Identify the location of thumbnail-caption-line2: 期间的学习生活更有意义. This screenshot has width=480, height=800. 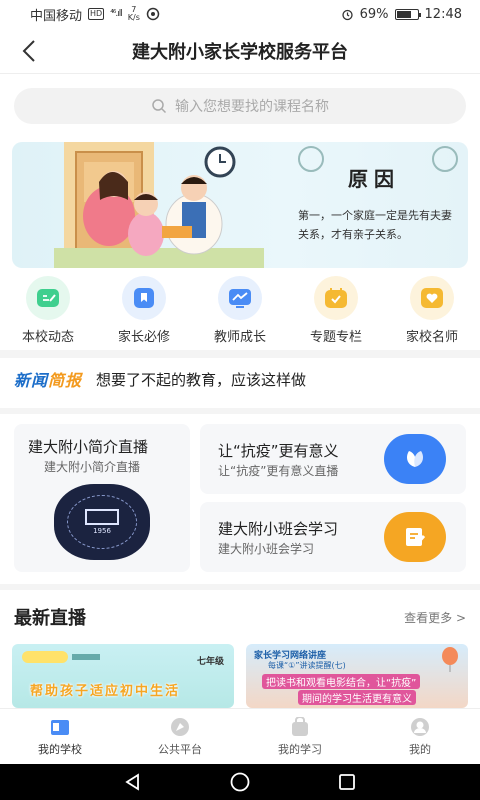
(357, 697).